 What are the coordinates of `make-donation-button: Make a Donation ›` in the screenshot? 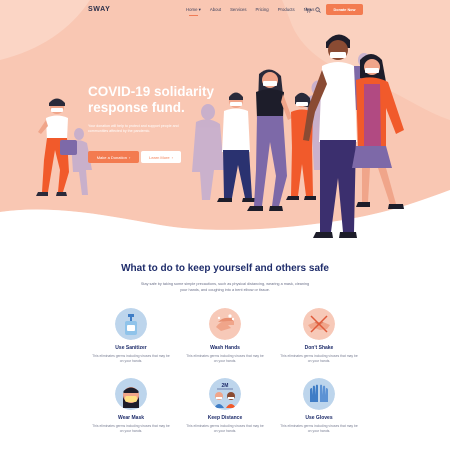 It's located at (113, 157).